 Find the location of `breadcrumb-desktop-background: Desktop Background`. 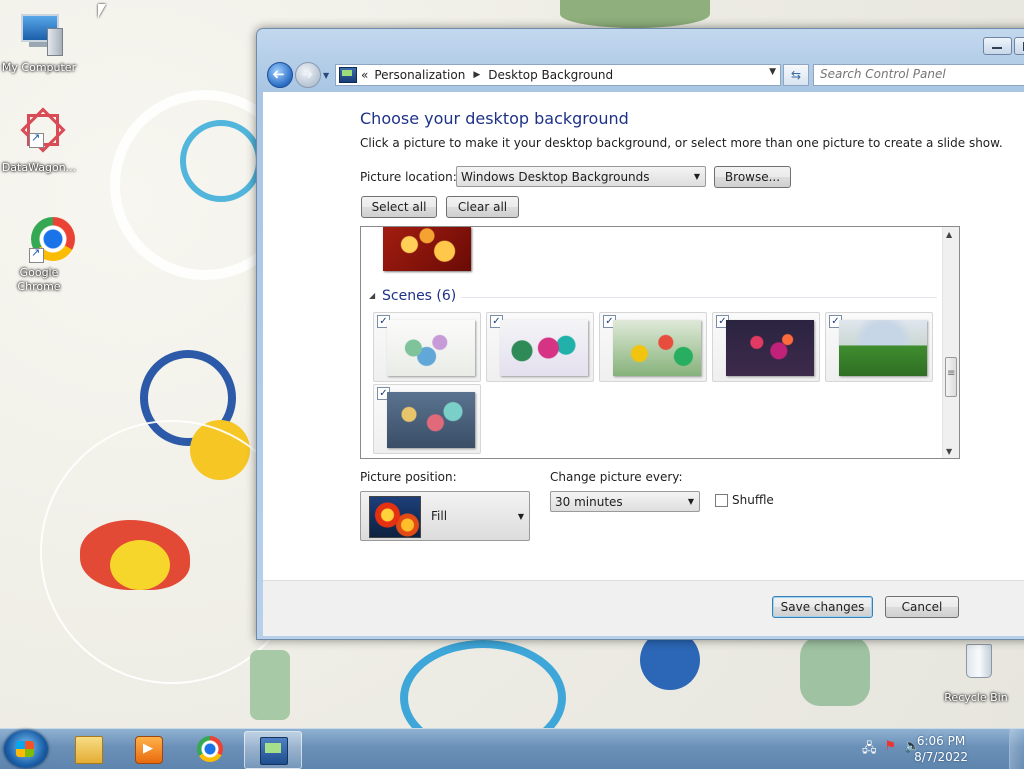

breadcrumb-desktop-background: Desktop Background is located at coordinates (550, 75).